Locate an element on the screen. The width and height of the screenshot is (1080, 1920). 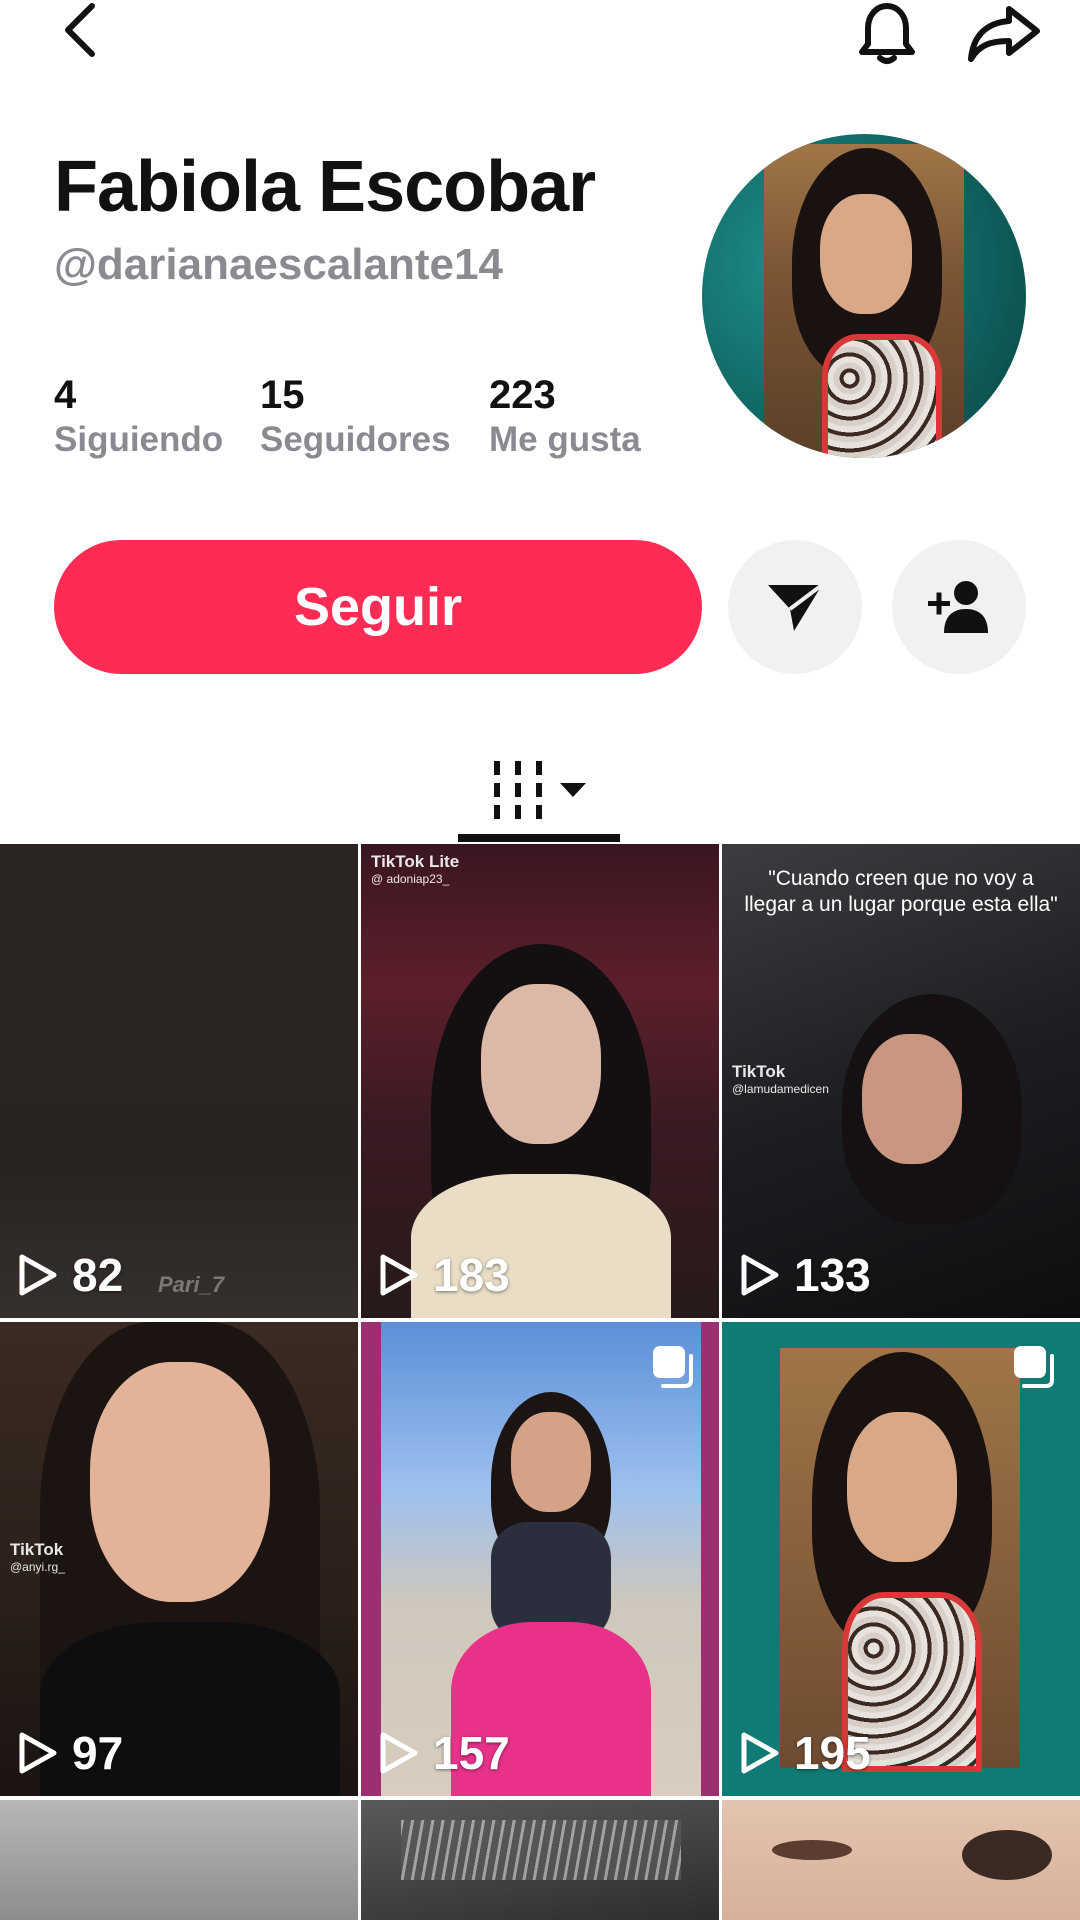
video-watermark-user: @lamudamedicen is located at coordinates (780, 1089).